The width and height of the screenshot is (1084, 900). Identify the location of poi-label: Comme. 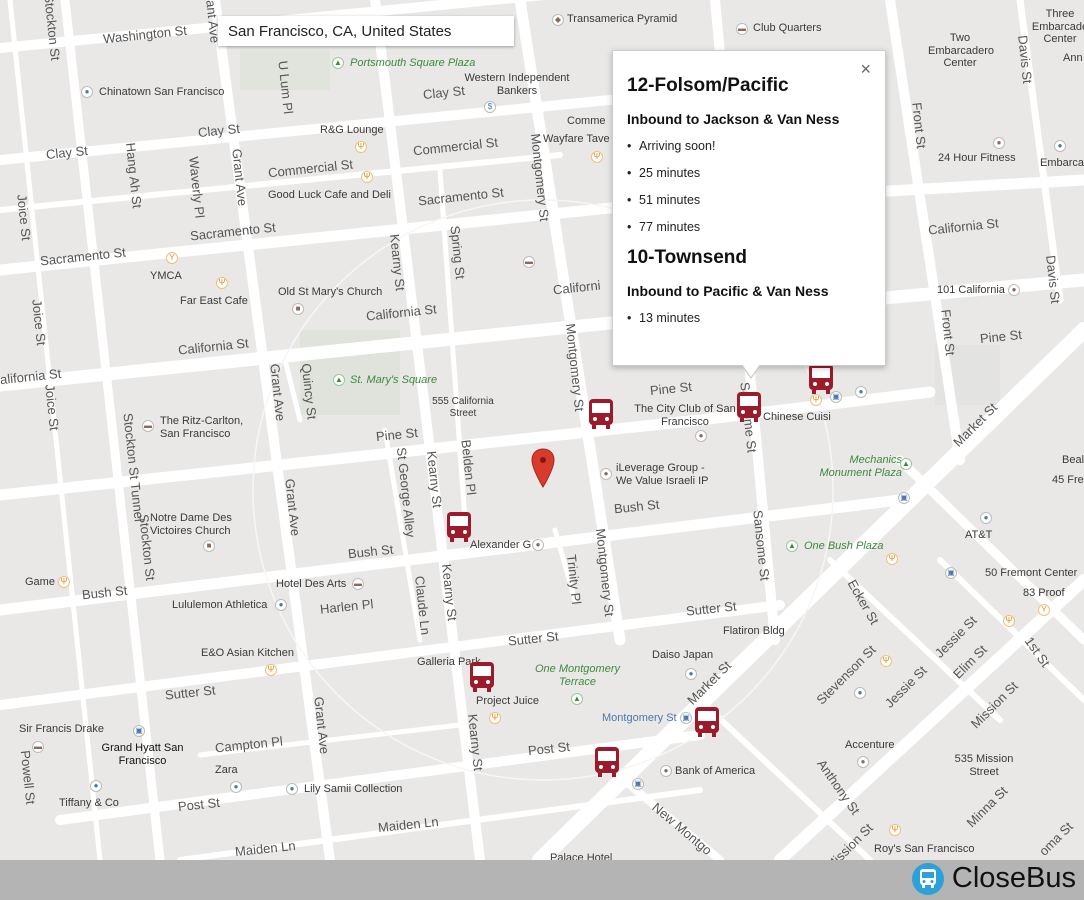
(586, 121).